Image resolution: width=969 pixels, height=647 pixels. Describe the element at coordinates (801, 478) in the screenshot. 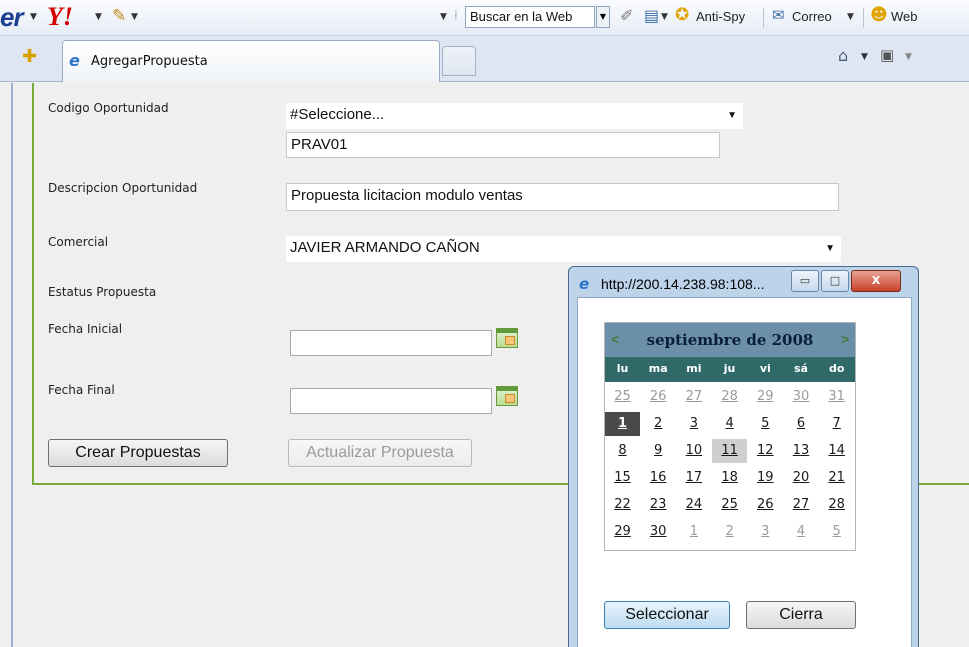

I see `calendar-day: 20` at that location.